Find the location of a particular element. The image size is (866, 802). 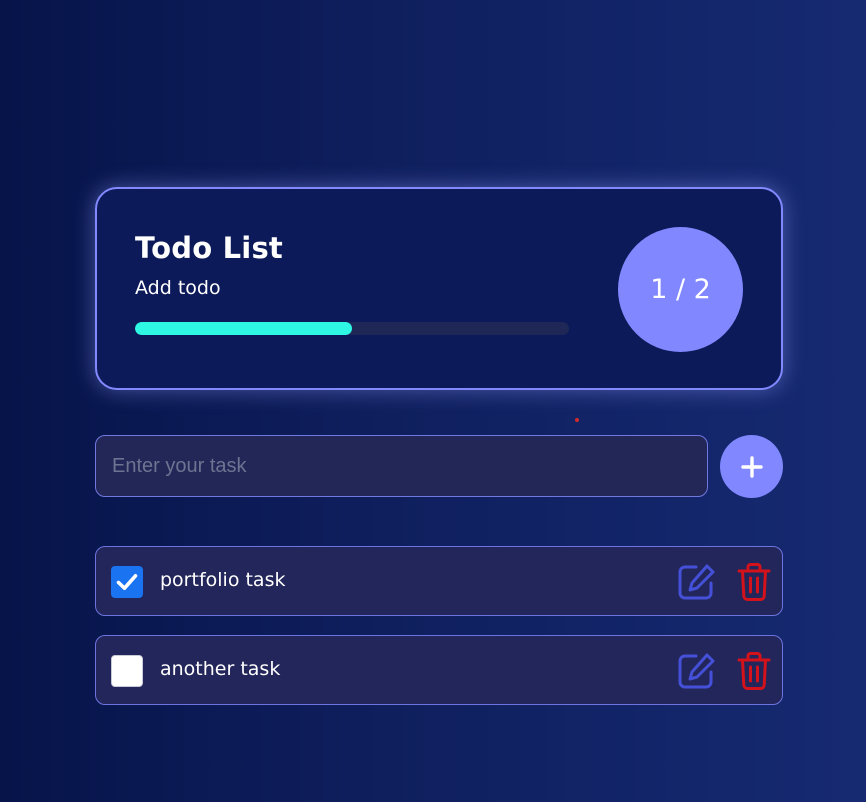

page-title: Todo List is located at coordinates (209, 248).